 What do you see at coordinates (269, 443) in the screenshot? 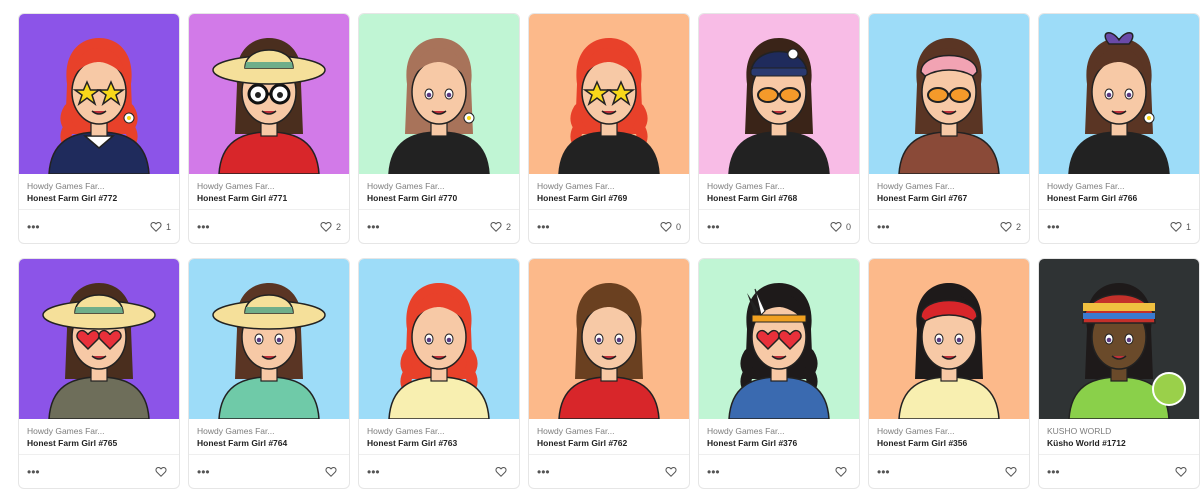
I see `item-title: Honest Farm Girl #764` at bounding box center [269, 443].